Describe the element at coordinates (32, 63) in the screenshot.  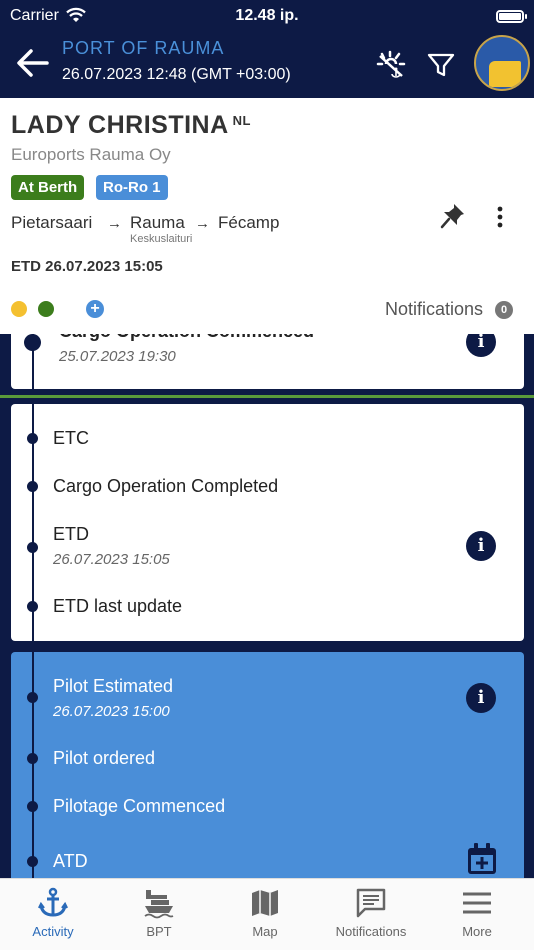
I see `back-arrow-icon` at that location.